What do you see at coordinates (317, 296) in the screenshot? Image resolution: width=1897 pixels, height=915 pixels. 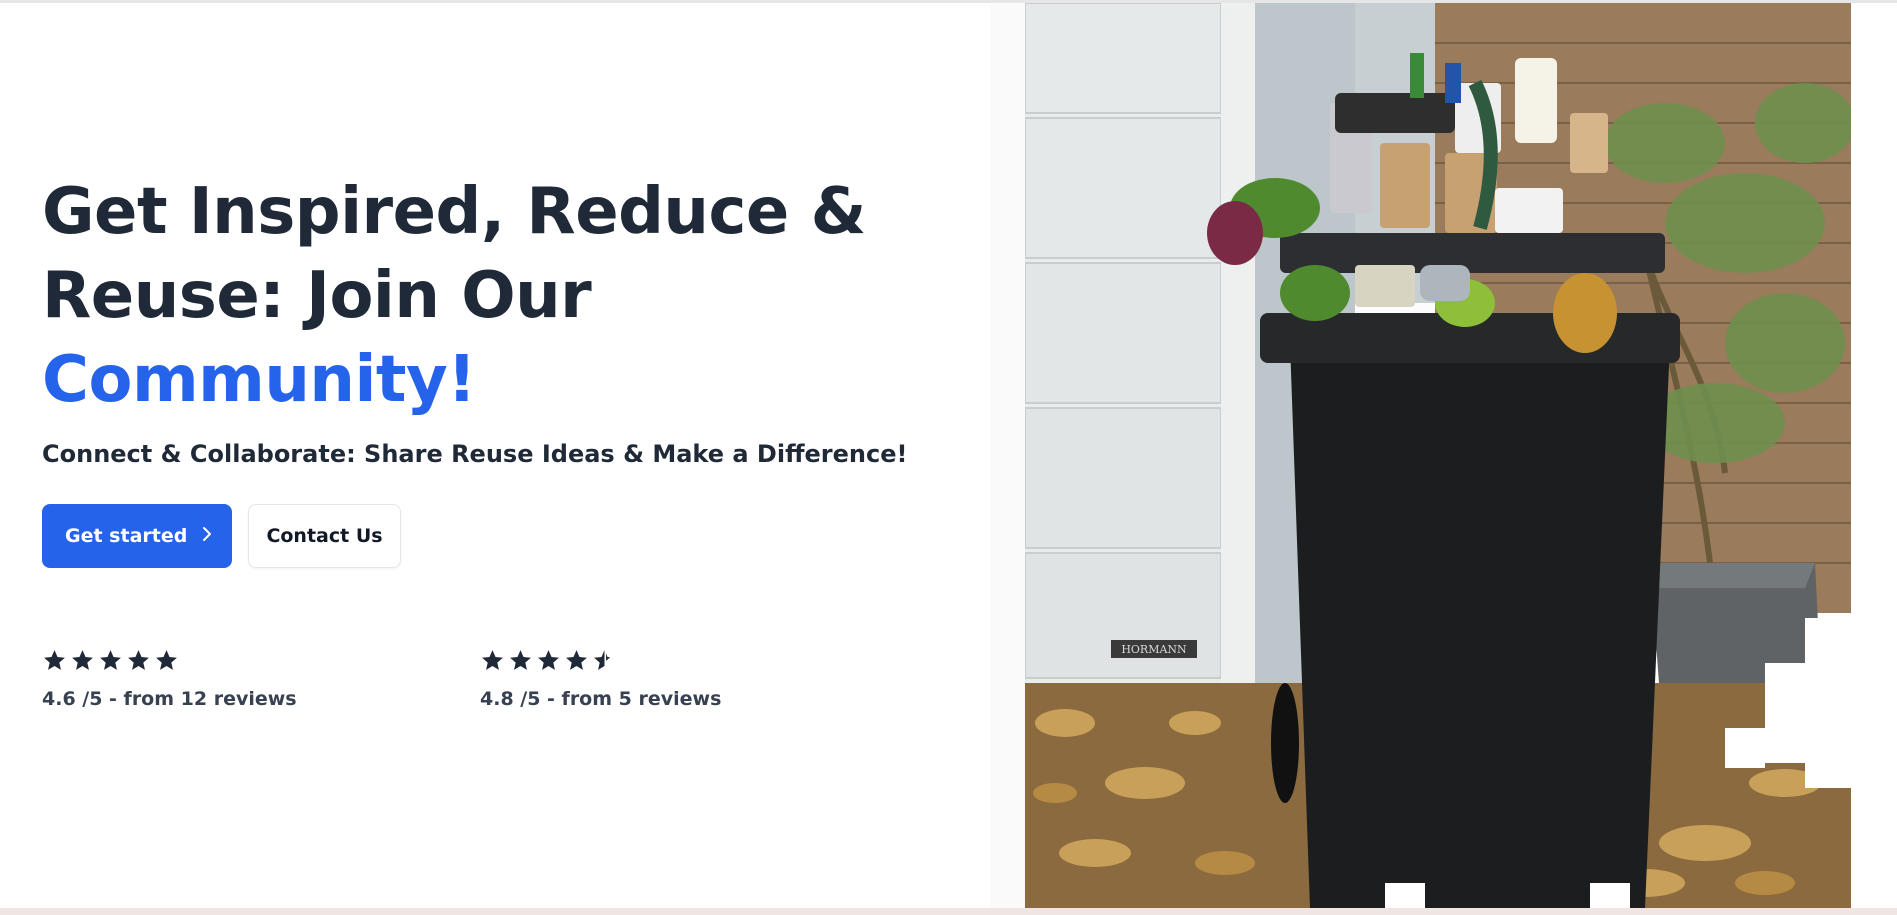 I see `headline-line-2: Reuse: Join Our` at bounding box center [317, 296].